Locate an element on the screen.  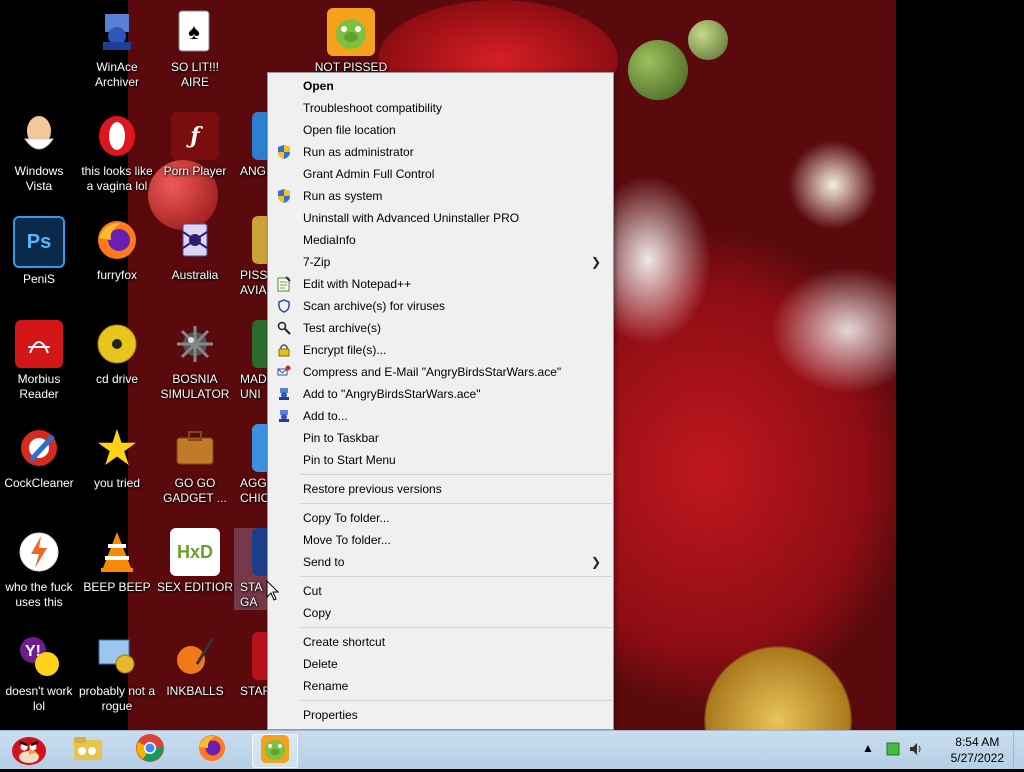
lock-icon is located at coordinates (284, 350).